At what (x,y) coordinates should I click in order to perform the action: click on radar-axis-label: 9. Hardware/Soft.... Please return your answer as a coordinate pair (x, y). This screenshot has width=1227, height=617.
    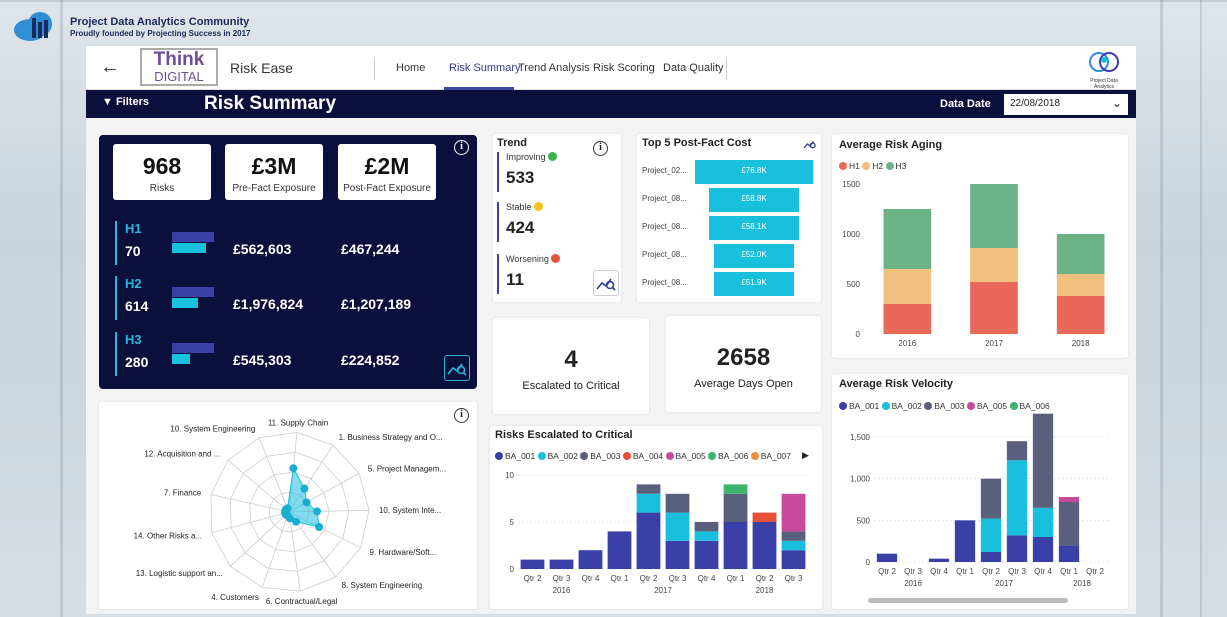
    Looking at the image, I should click on (403, 552).